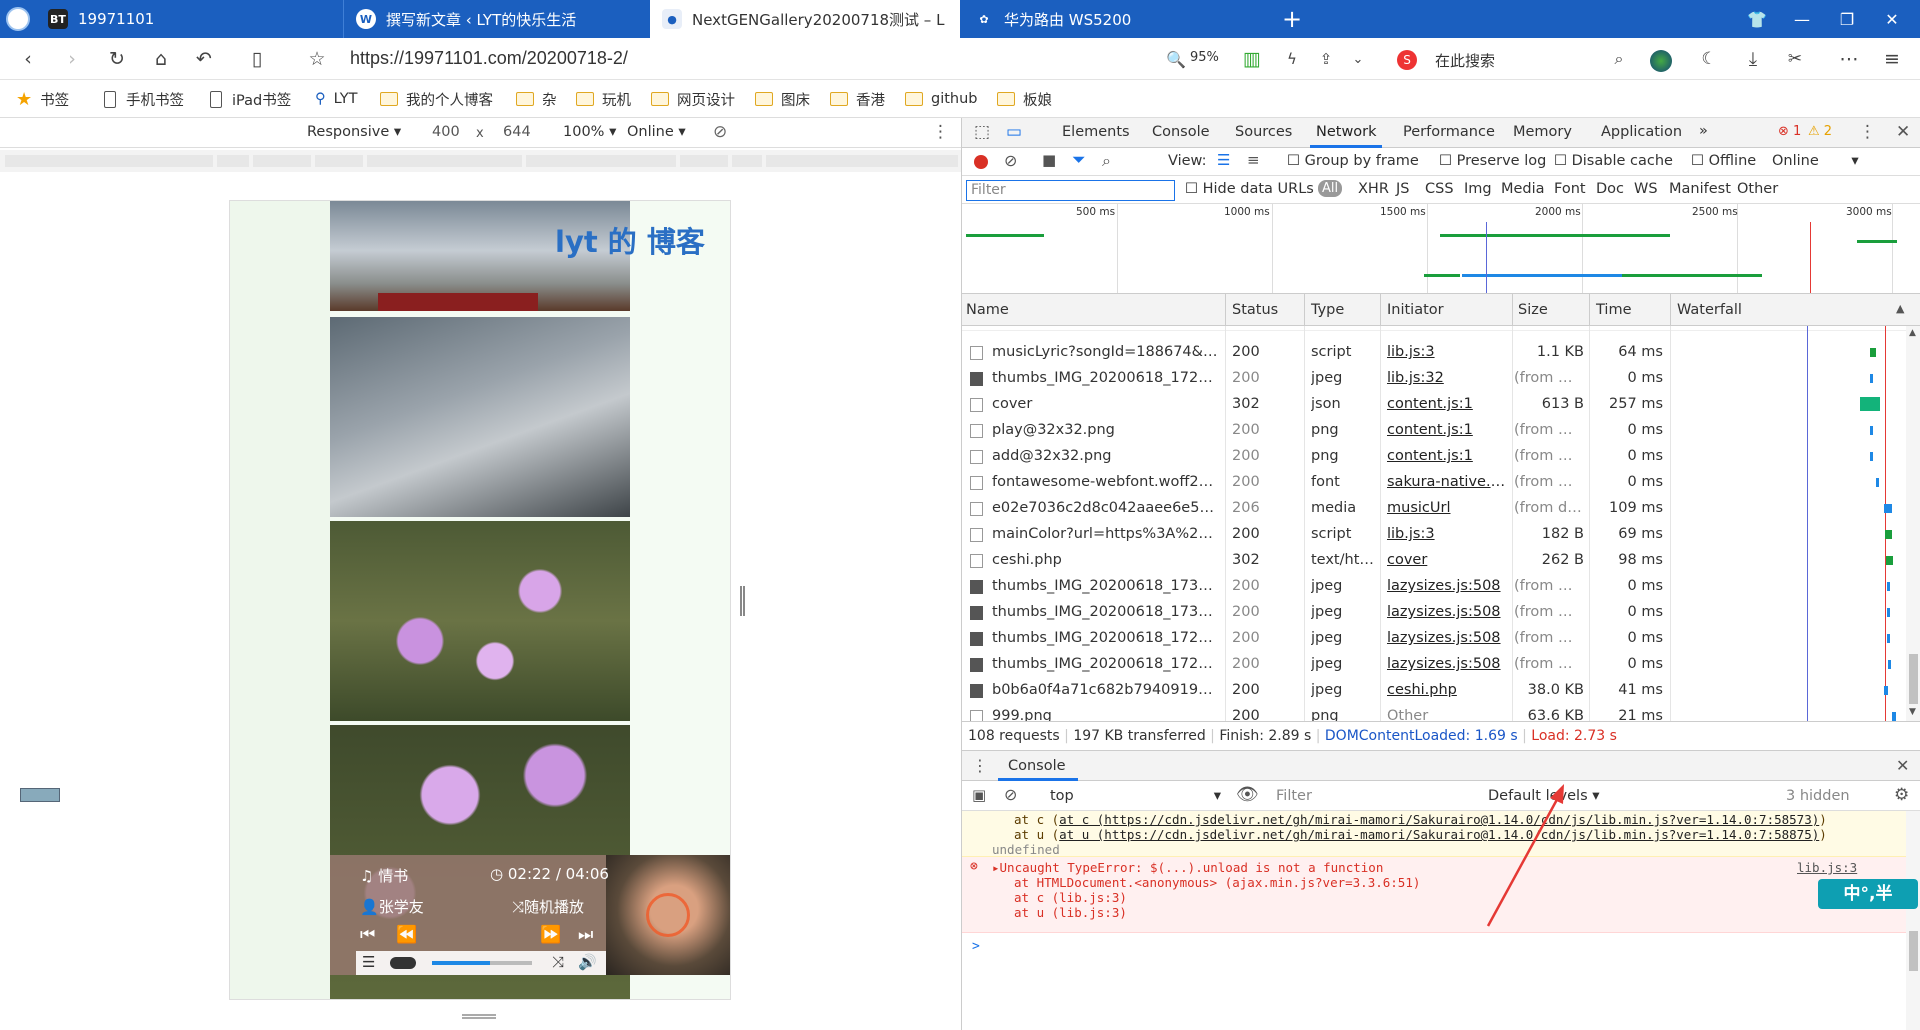 This screenshot has height=1030, width=1920. What do you see at coordinates (1181, 132) in the screenshot?
I see `tab-console: Console` at bounding box center [1181, 132].